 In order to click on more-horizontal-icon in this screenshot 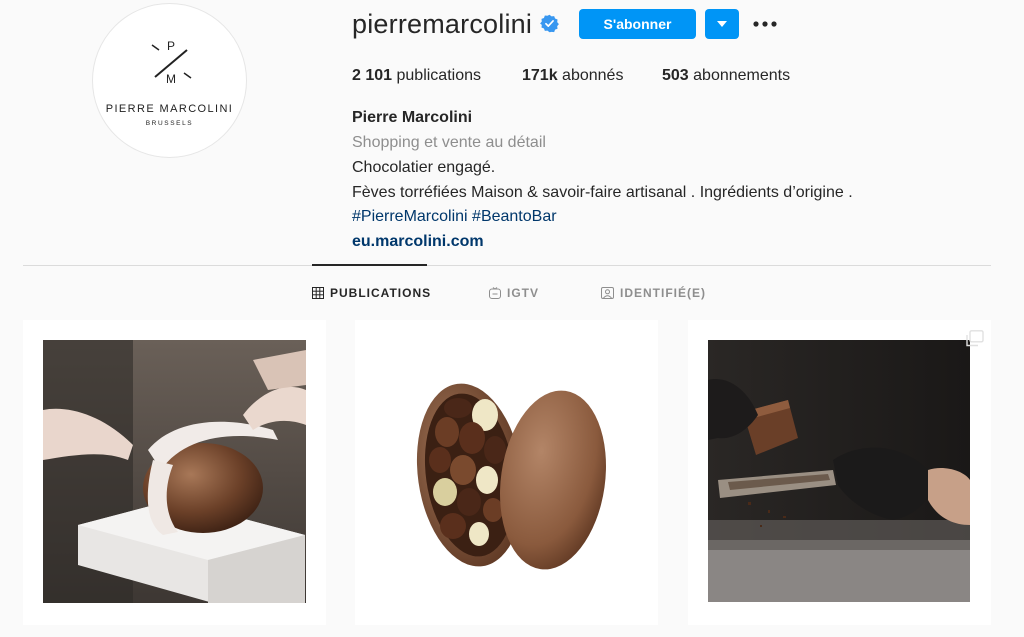, I will do `click(765, 24)`.